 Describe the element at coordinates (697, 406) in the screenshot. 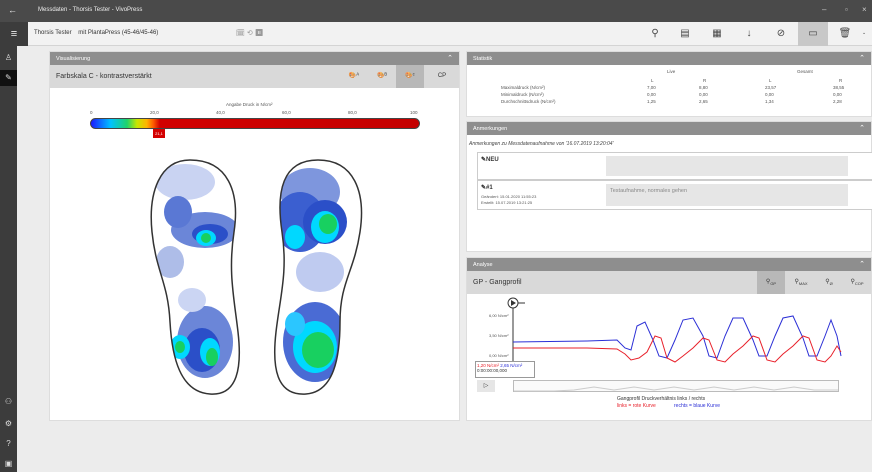

I see `legend-rechts: rechts = blaue Kurve` at that location.